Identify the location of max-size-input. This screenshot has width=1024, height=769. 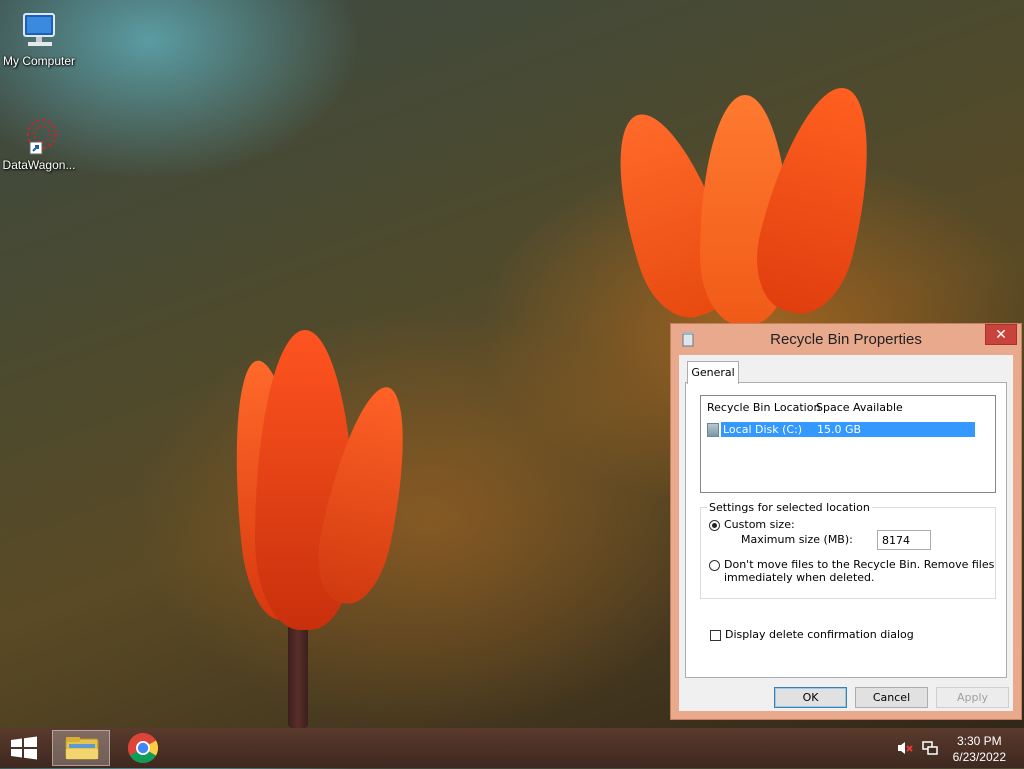
(904, 540).